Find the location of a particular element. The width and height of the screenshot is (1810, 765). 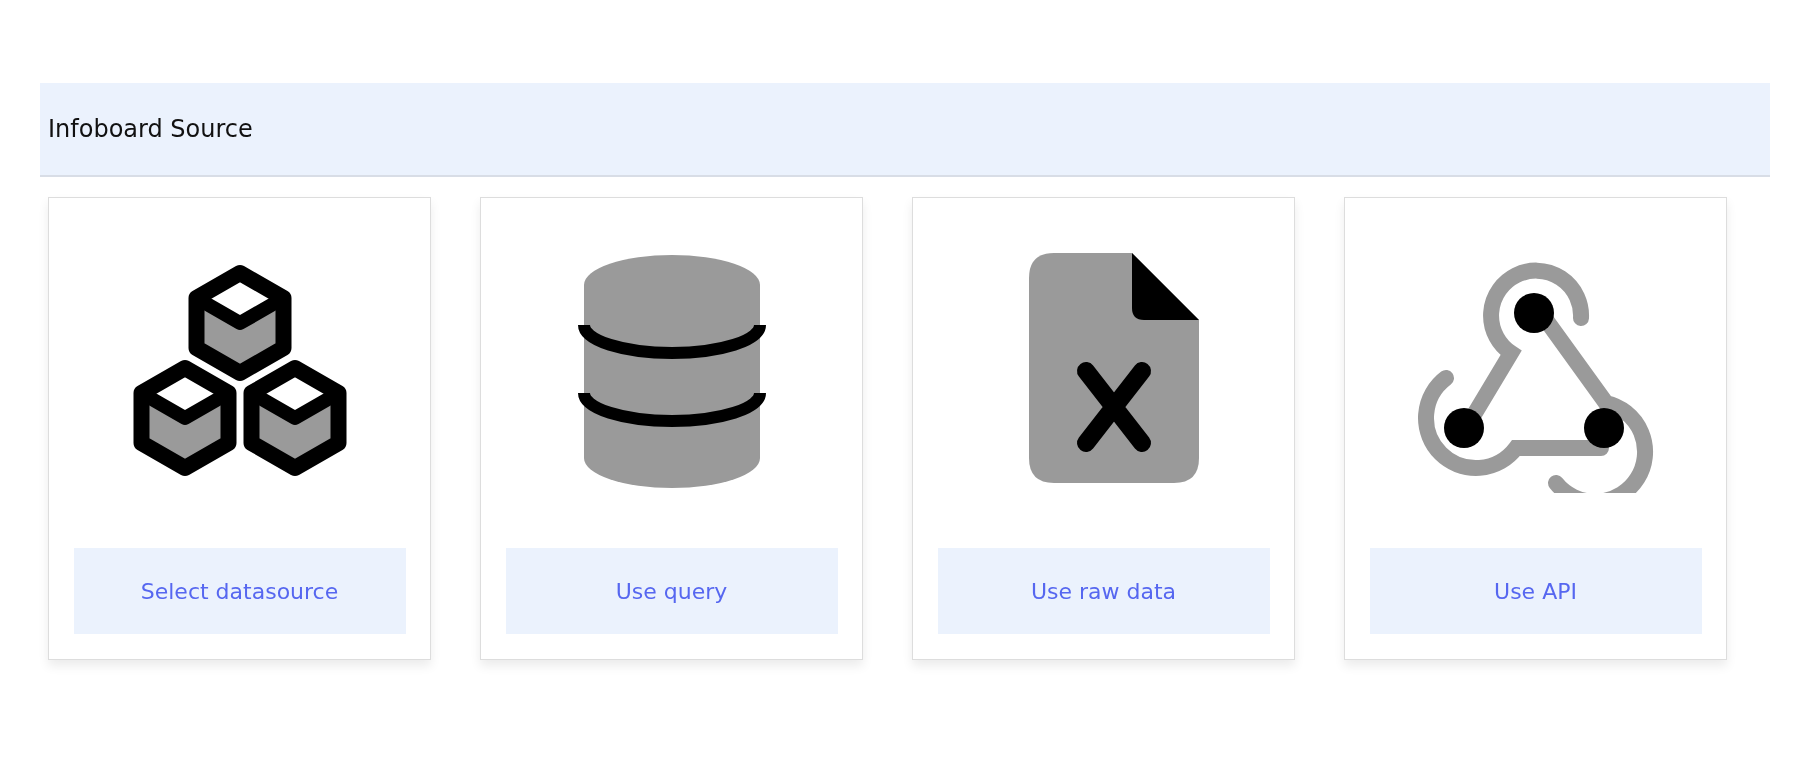

source-button: Select datasource is located at coordinates (239, 591).